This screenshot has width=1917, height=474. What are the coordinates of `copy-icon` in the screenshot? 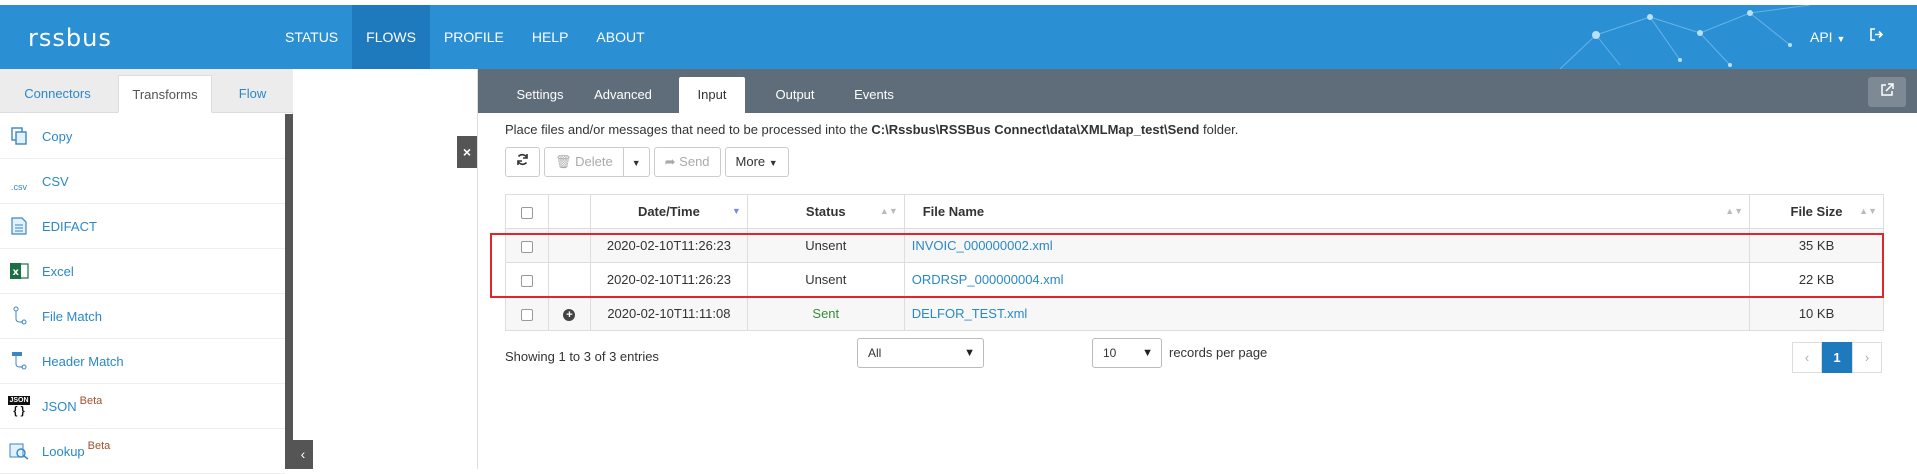 It's located at (19, 136).